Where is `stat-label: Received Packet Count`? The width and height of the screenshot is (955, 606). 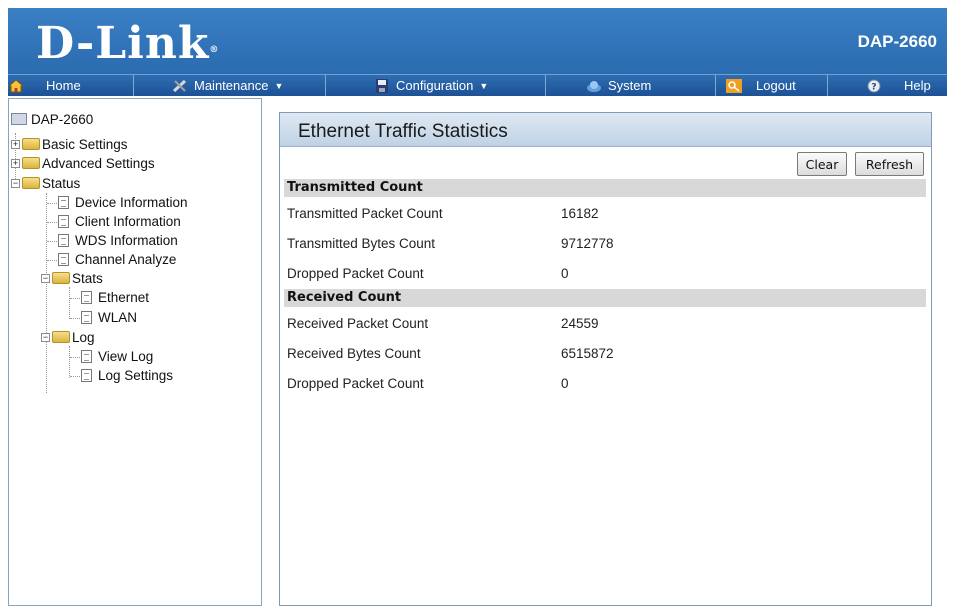
stat-label: Received Packet Count is located at coordinates (358, 323).